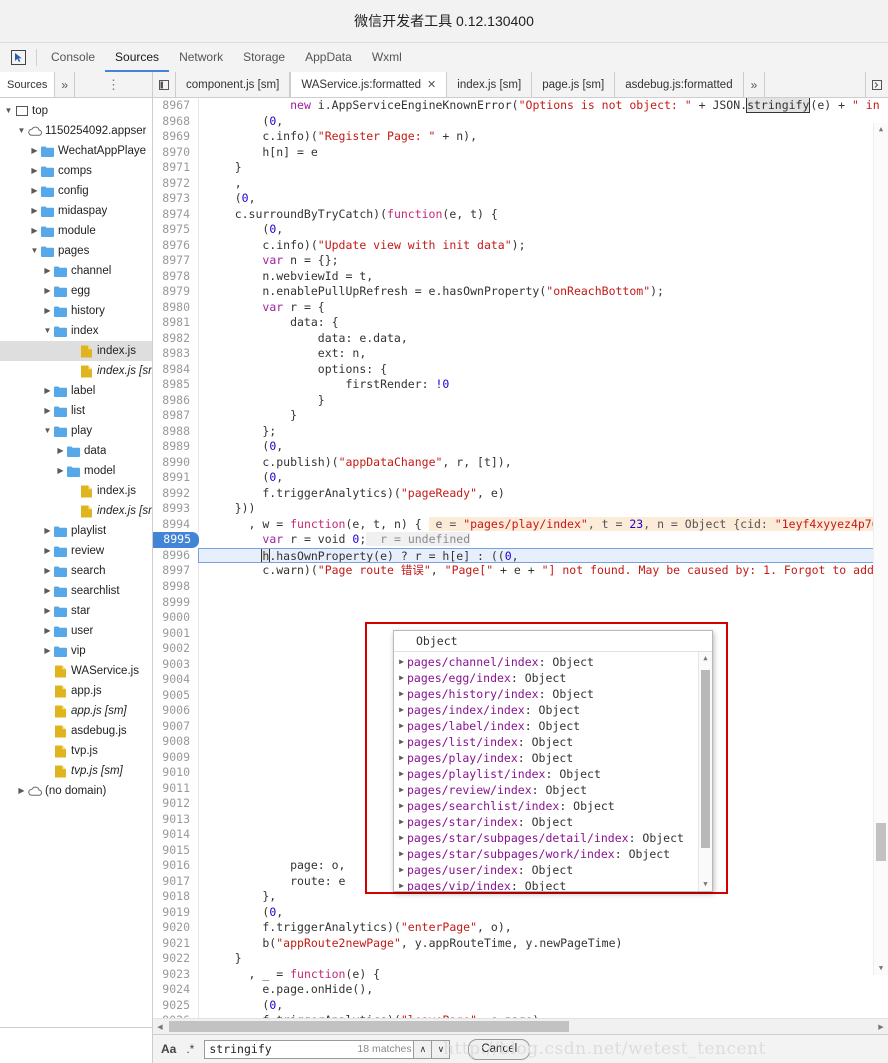  What do you see at coordinates (76, 371) in the screenshot?
I see `tree-item-index-js-sm: index.js [sm]` at bounding box center [76, 371].